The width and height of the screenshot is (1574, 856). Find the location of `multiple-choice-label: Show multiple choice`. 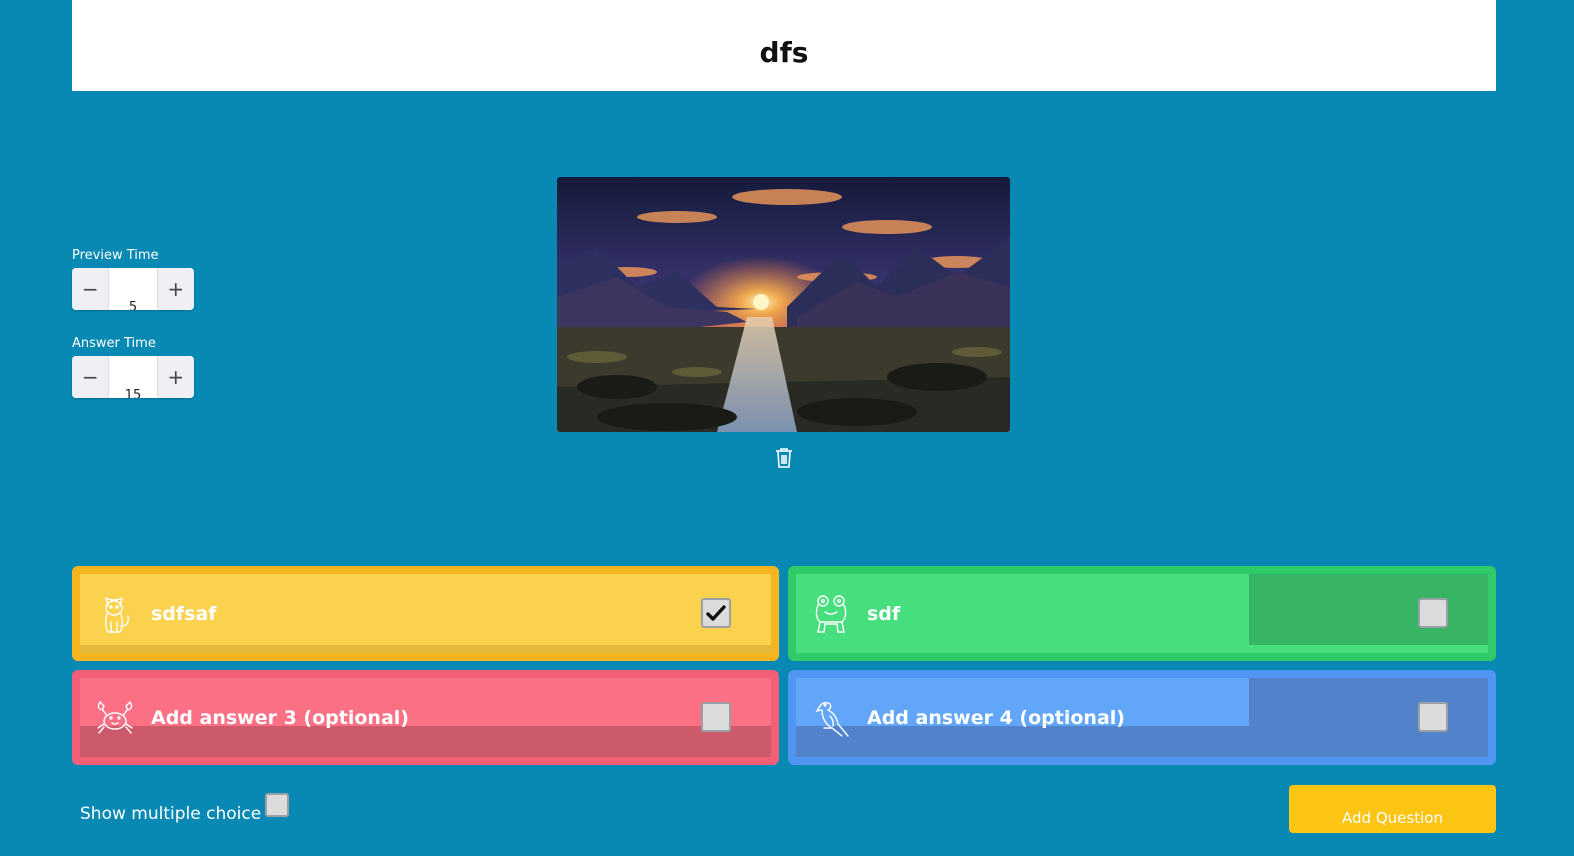

multiple-choice-label: Show multiple choice is located at coordinates (171, 814).